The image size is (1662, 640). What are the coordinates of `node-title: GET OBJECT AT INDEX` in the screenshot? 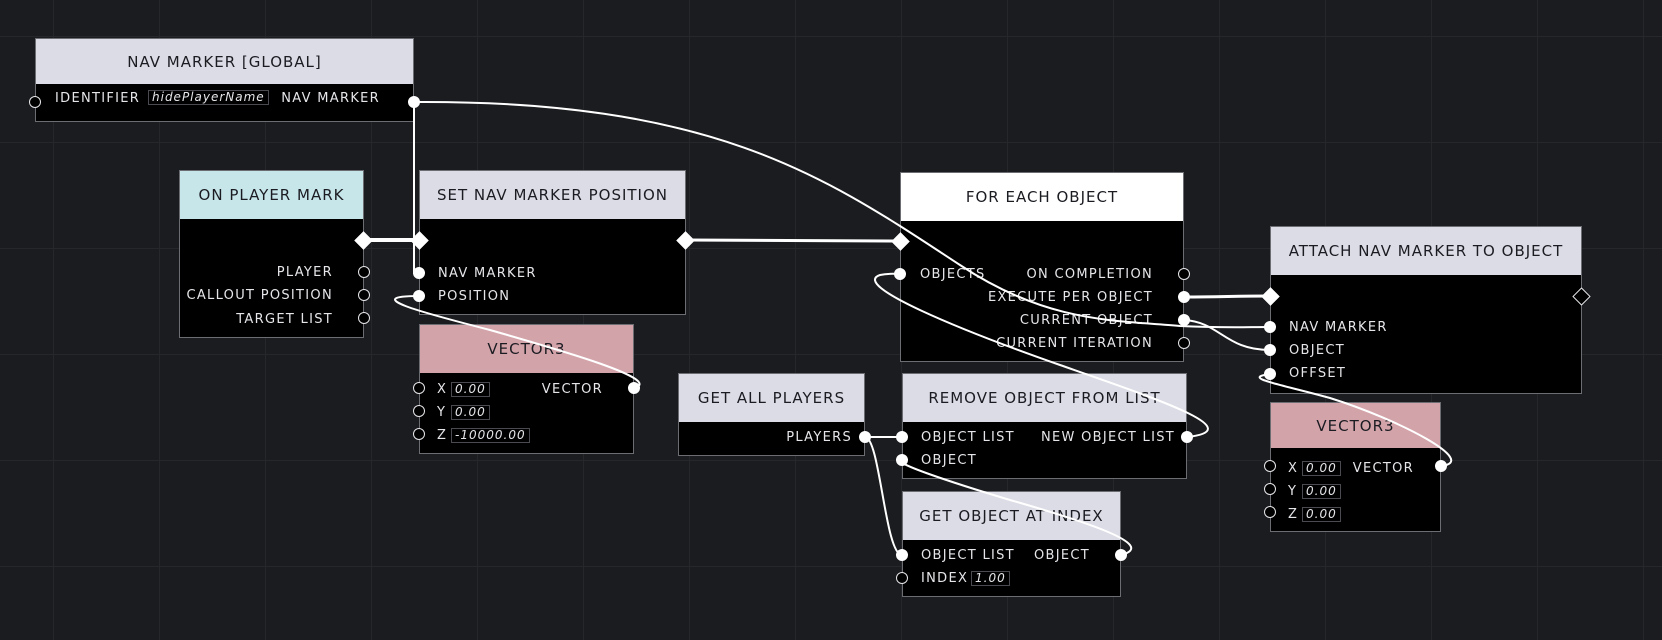 It's located at (1011, 516).